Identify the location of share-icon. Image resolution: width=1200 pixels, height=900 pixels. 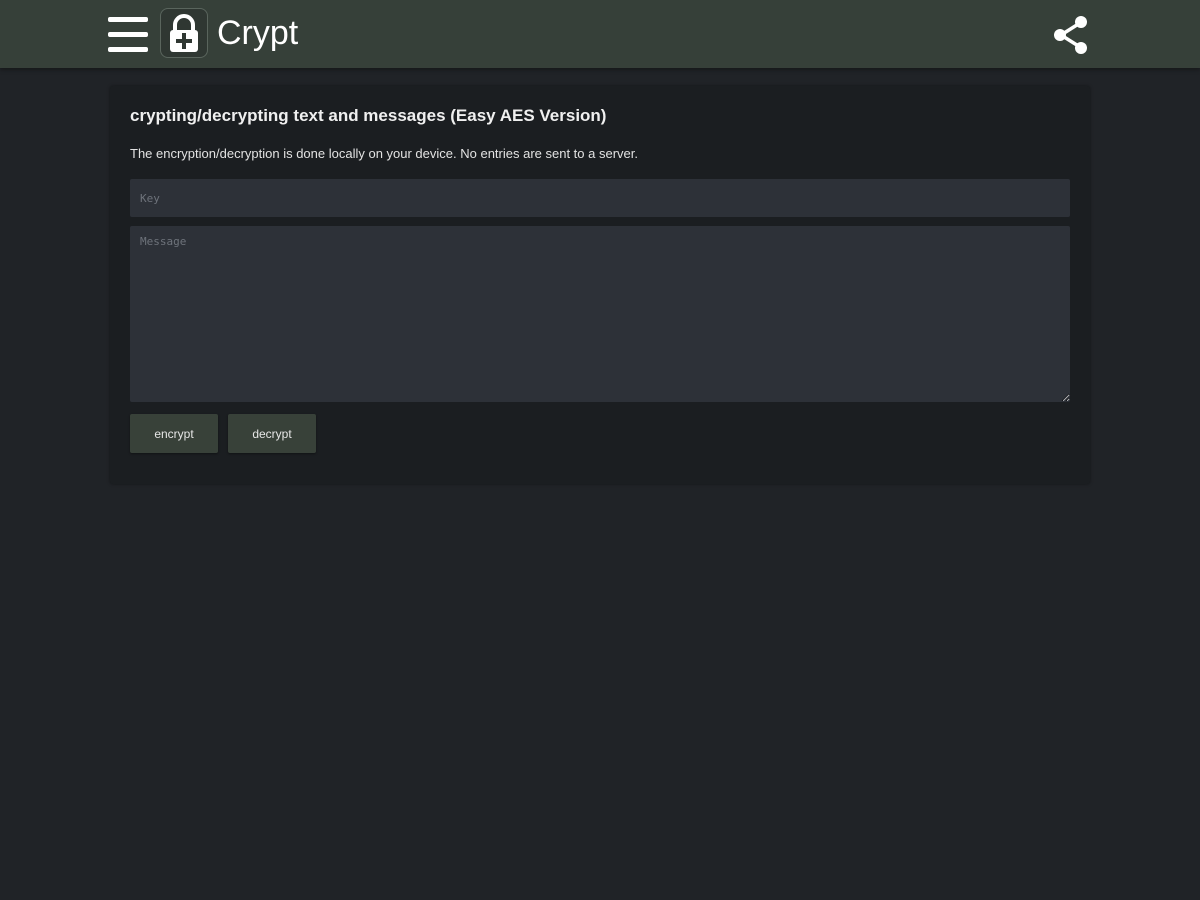
(1070, 35).